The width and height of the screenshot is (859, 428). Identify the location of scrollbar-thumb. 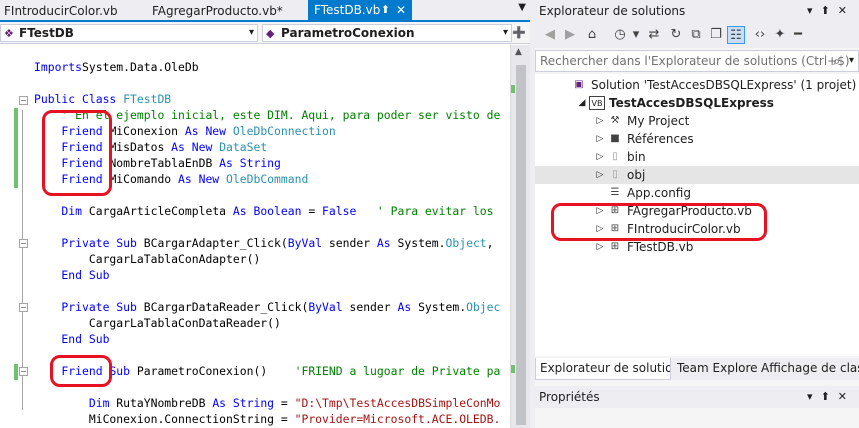
(521, 245).